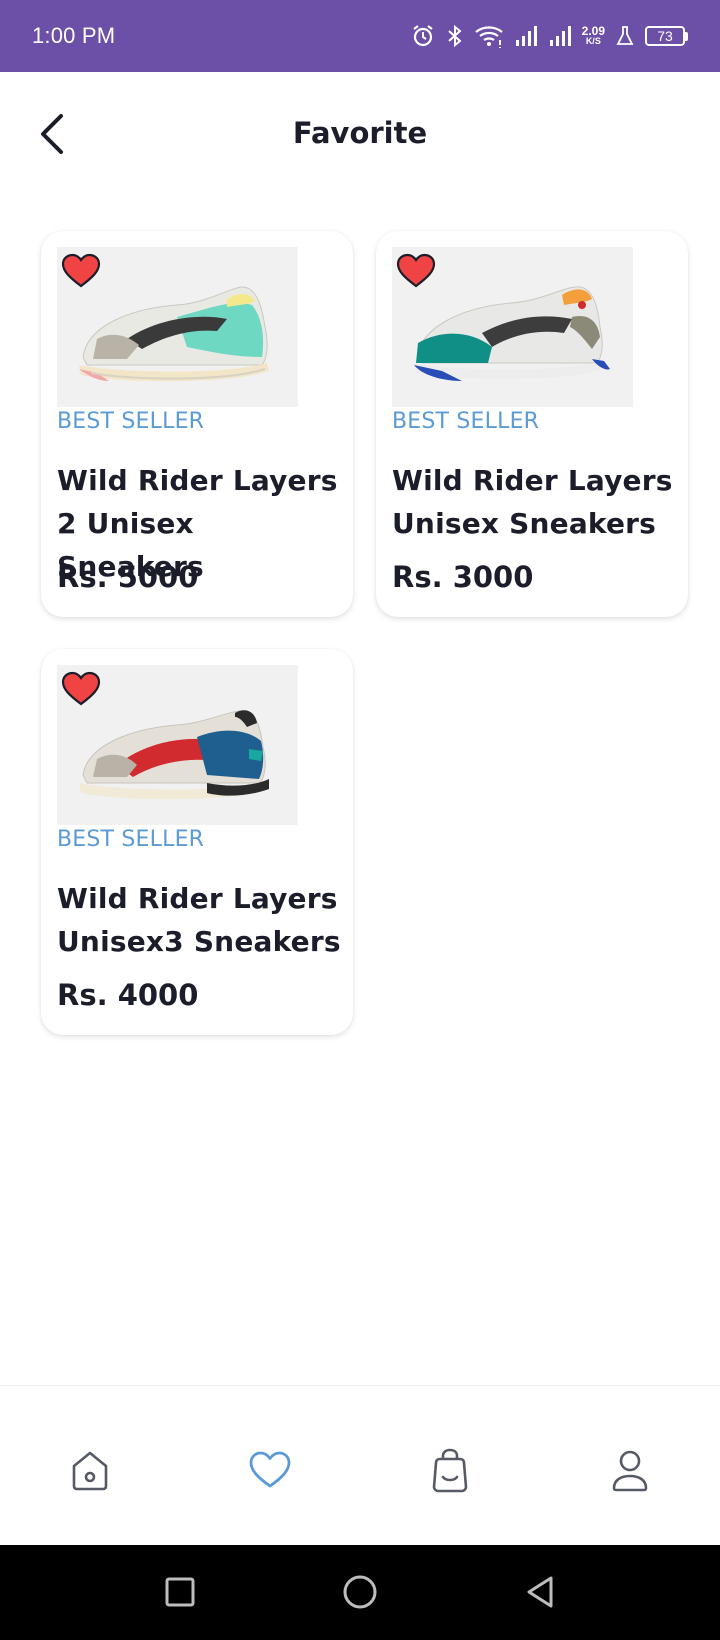 The image size is (720, 1640). Describe the element at coordinates (423, 36) in the screenshot. I see `alarm-icon` at that location.